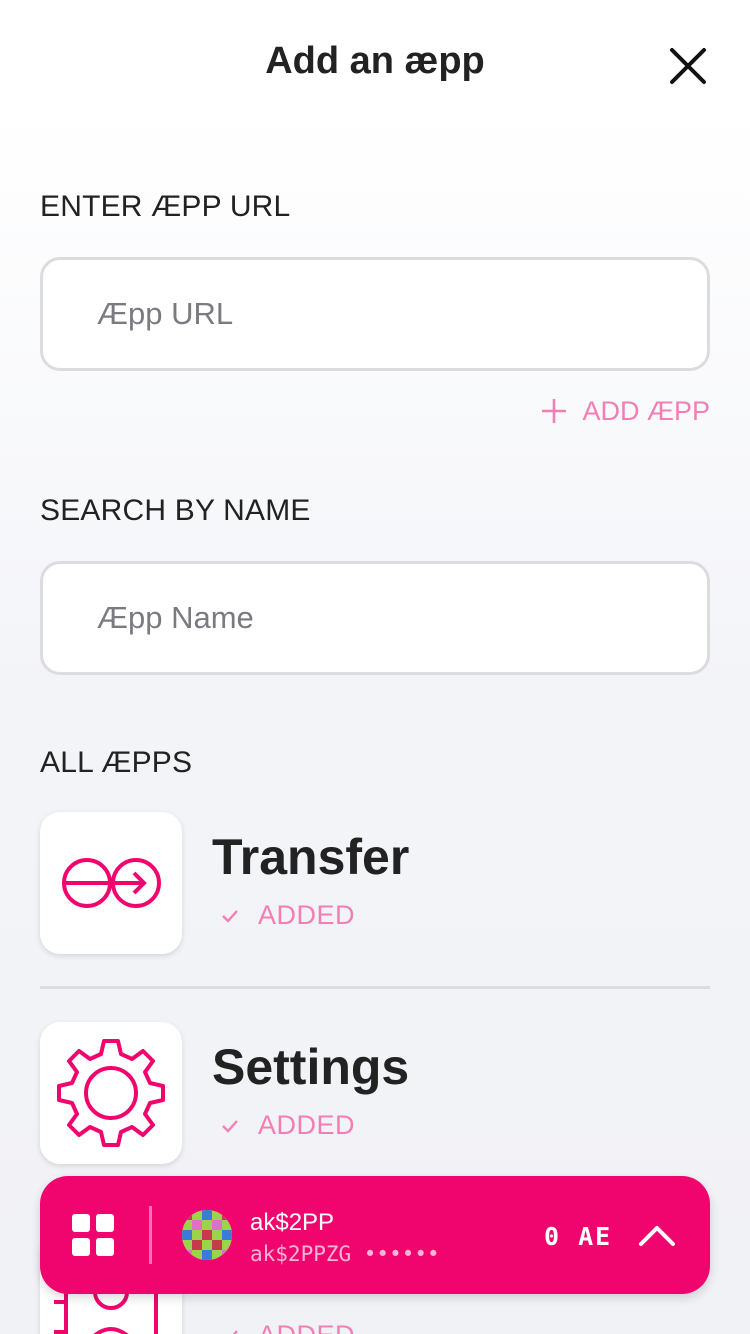  I want to click on grid-icon, so click(94, 1236).